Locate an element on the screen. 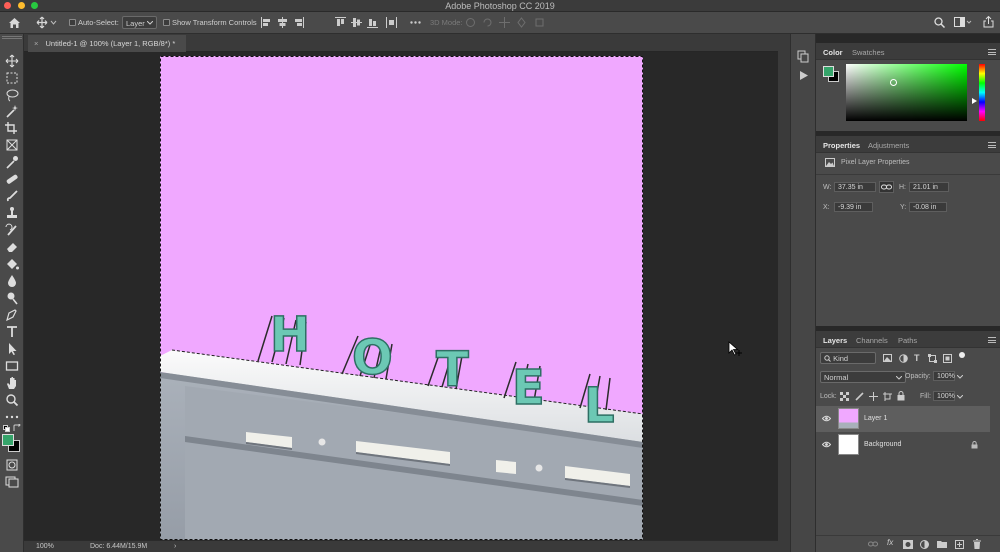 The height and width of the screenshot is (552, 1000). filter-adjustment-icon is located at coordinates (903, 358).